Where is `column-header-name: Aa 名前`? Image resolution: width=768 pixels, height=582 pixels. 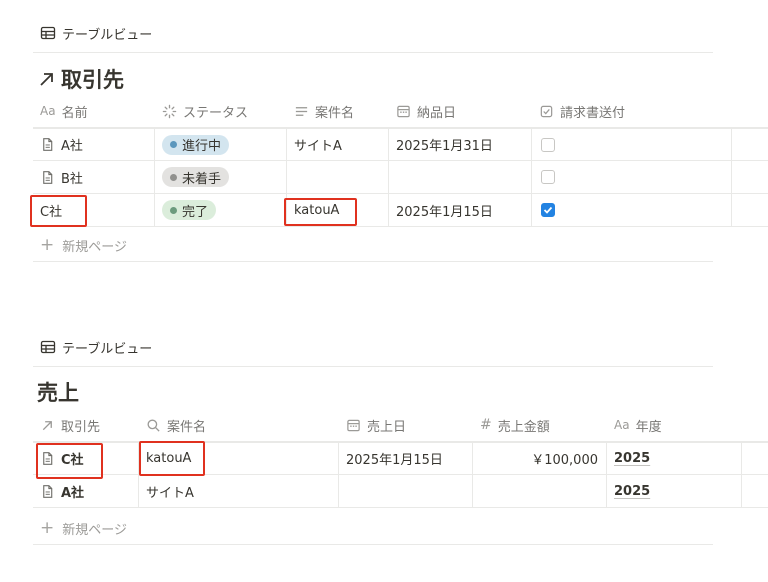
column-header-name: Aa 名前 is located at coordinates (94, 111).